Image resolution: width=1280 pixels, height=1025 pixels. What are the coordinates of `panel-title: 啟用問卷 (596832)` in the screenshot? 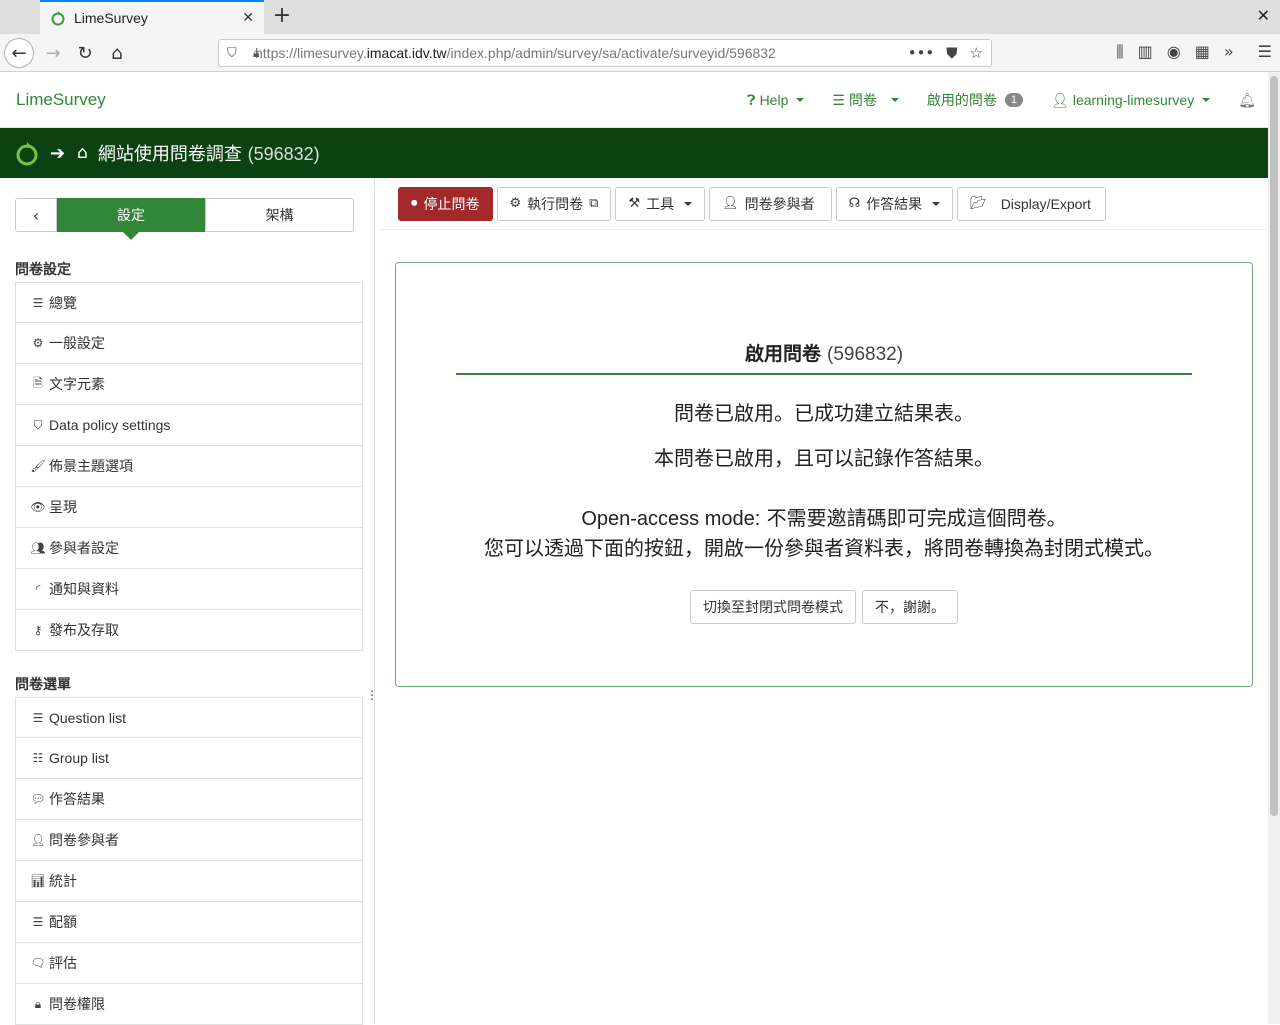 It's located at (824, 354).